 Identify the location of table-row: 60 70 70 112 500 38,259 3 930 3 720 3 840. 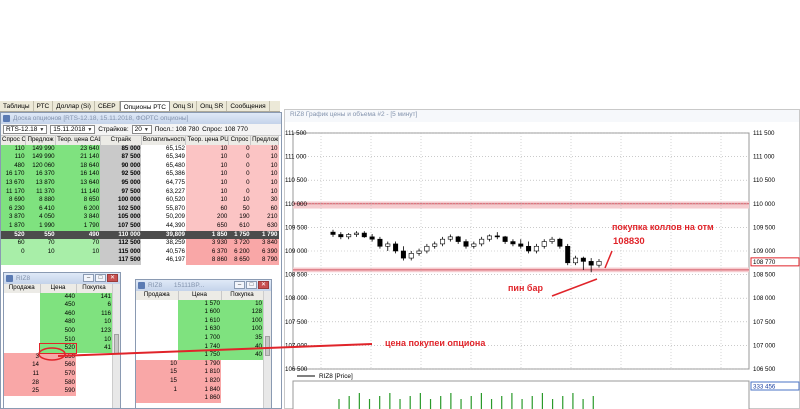
(140, 243).